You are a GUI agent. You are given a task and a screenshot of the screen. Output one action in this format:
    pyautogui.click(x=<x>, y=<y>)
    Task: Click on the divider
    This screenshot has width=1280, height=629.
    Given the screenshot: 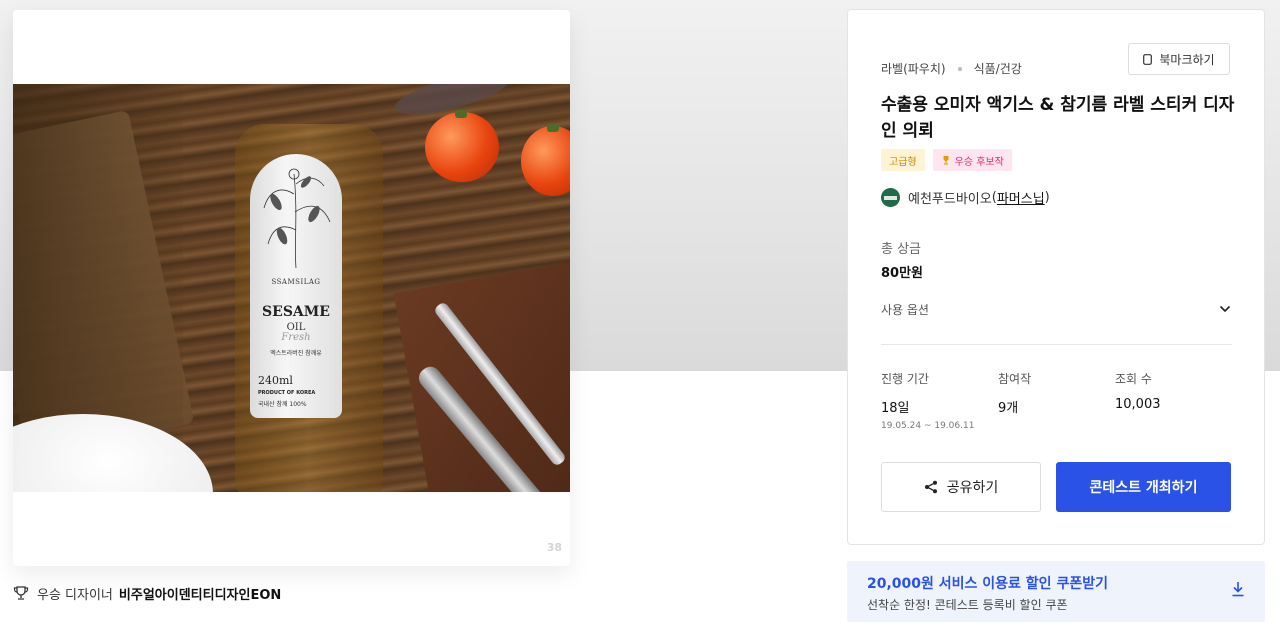 What is the action you would take?
    pyautogui.click(x=1056, y=344)
    